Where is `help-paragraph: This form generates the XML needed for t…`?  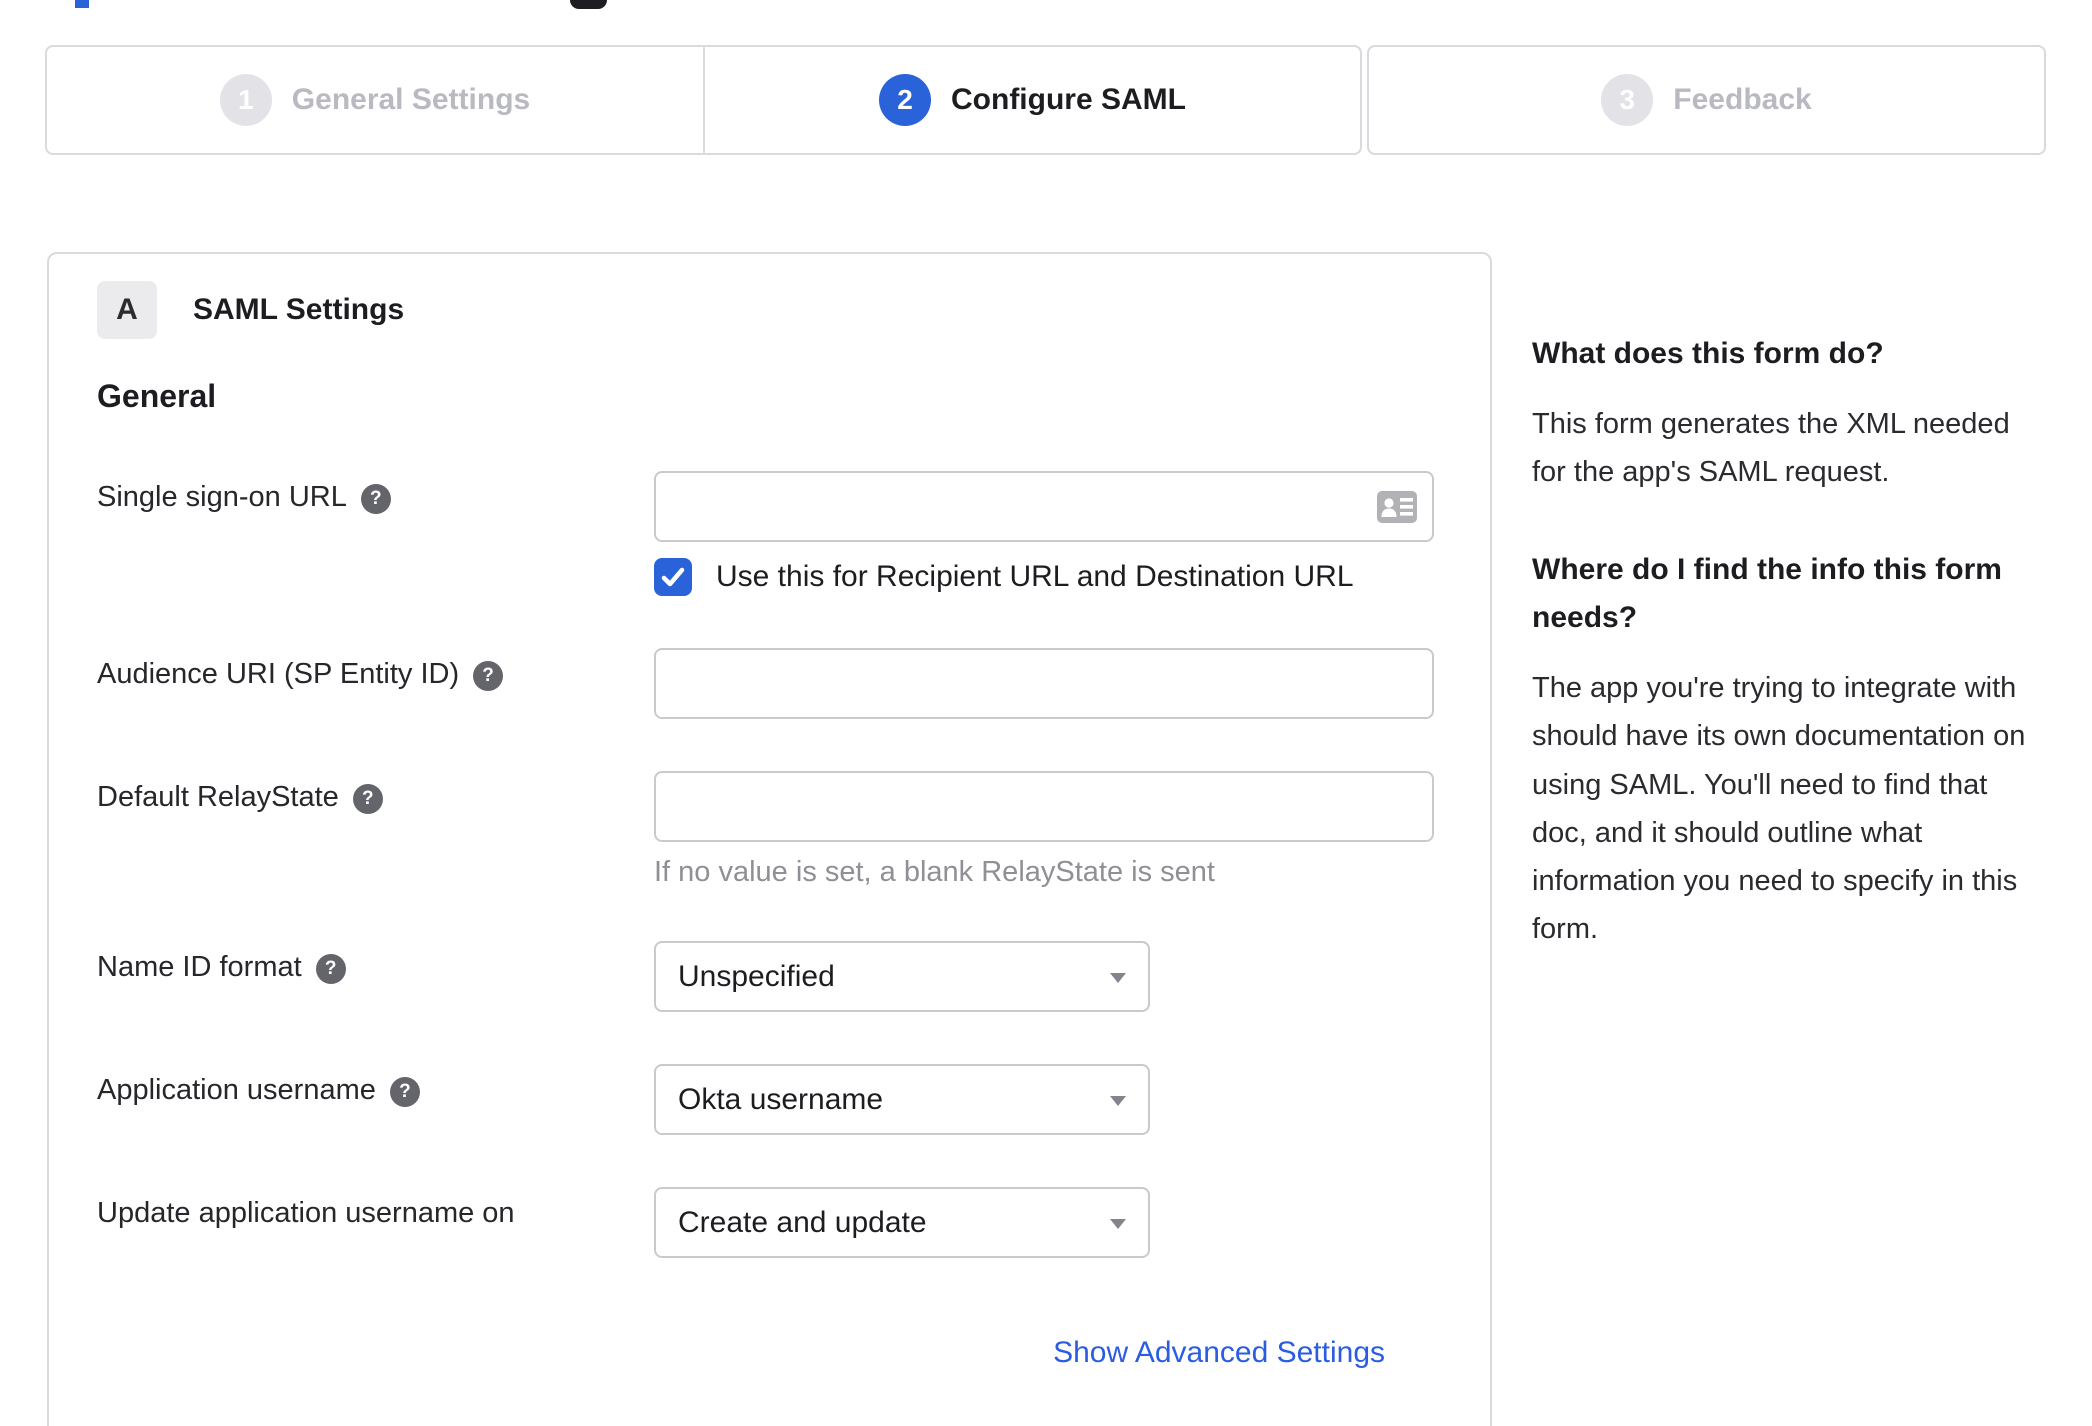 help-paragraph: This form generates the XML needed for t… is located at coordinates (1771, 448).